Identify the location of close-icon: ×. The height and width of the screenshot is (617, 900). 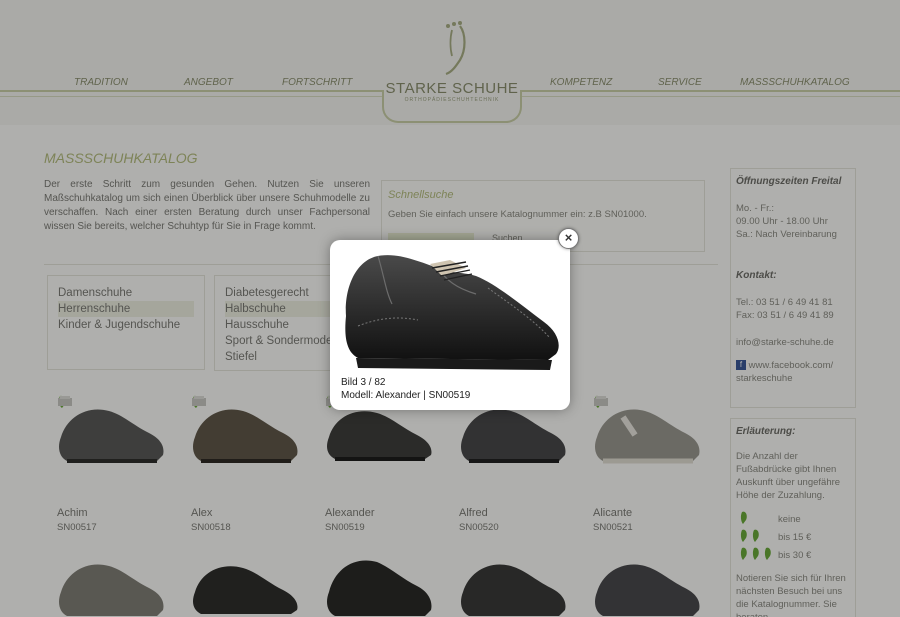
(568, 238).